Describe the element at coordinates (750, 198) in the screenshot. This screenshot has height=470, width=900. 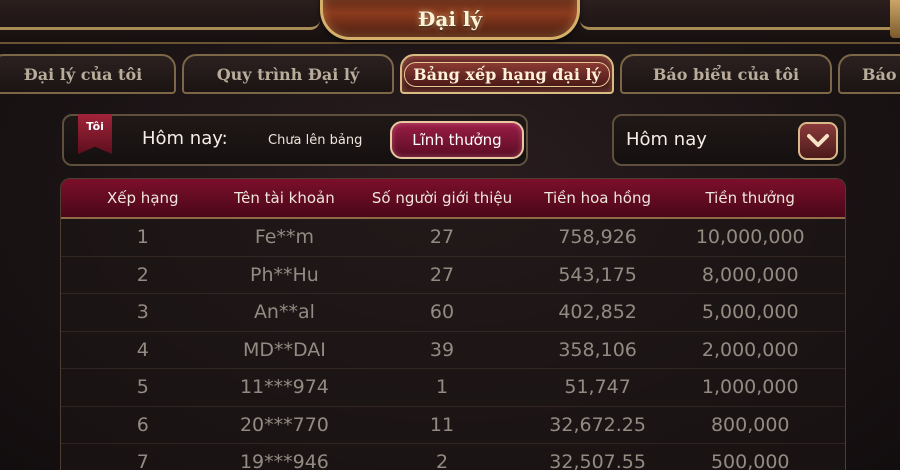
I see `header-reward: Tiền thưởng` at that location.